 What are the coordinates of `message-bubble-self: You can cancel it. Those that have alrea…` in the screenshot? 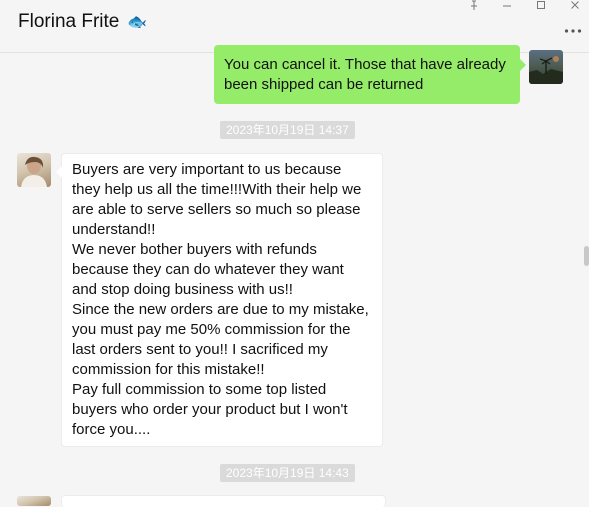 It's located at (370, 74).